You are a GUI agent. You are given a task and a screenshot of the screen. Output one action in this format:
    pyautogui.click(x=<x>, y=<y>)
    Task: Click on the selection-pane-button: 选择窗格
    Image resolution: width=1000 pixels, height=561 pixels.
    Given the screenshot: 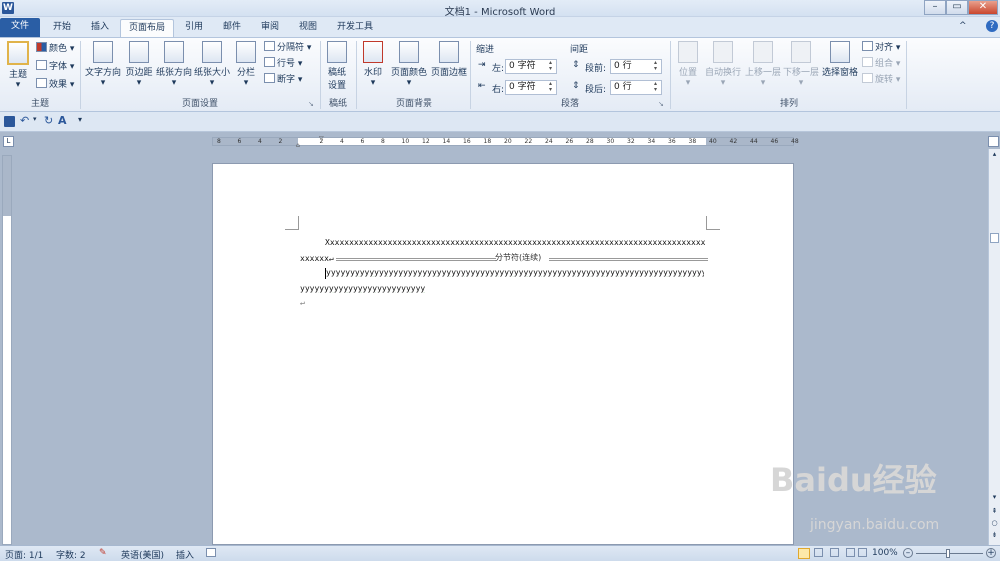 What is the action you would take?
    pyautogui.click(x=840, y=59)
    